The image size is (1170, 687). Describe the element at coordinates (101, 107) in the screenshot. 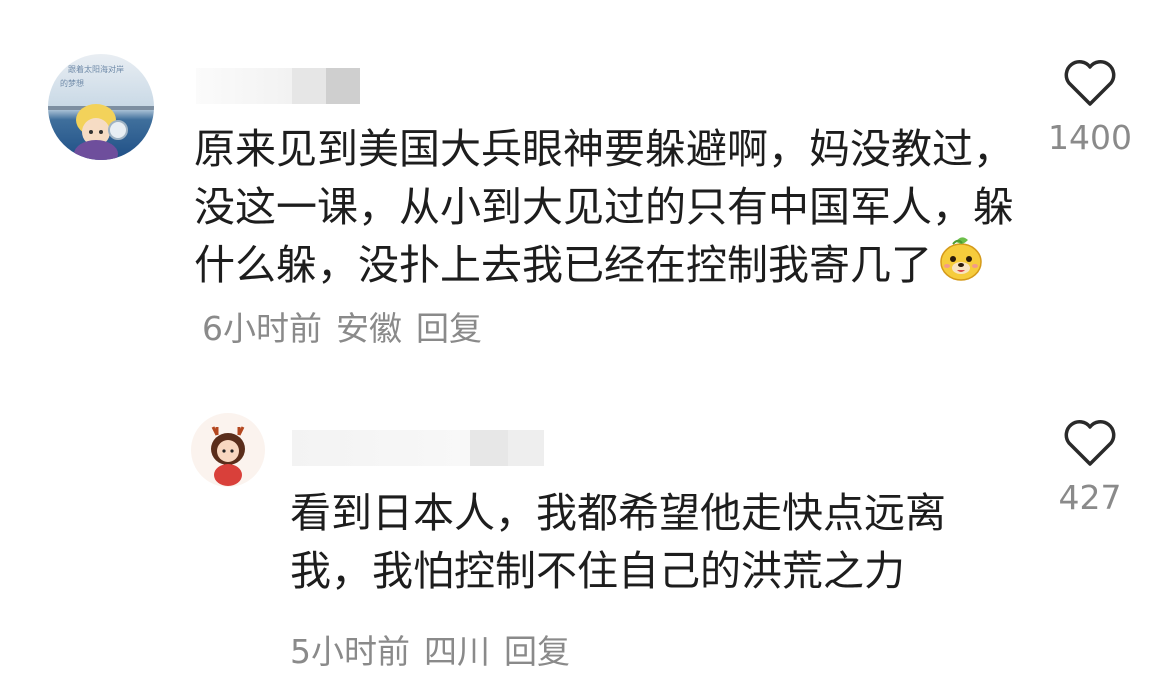

I see `commenter-avatar: 跟着太阳海对岸 的梦想` at that location.